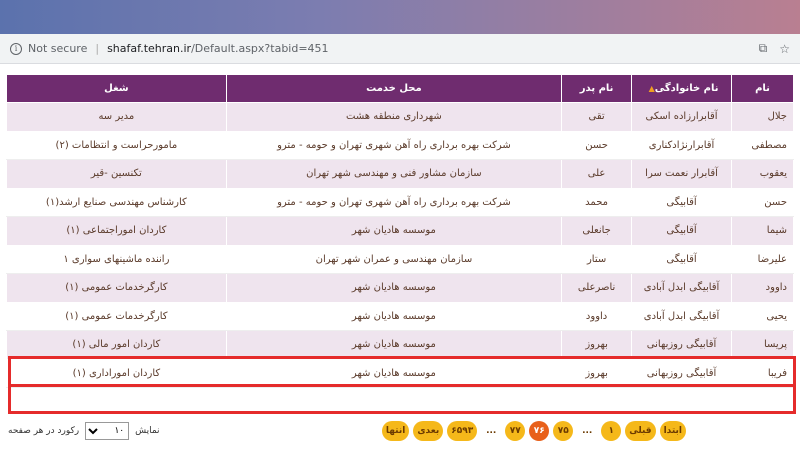  I want to click on cell-father: حسن, so click(597, 145).